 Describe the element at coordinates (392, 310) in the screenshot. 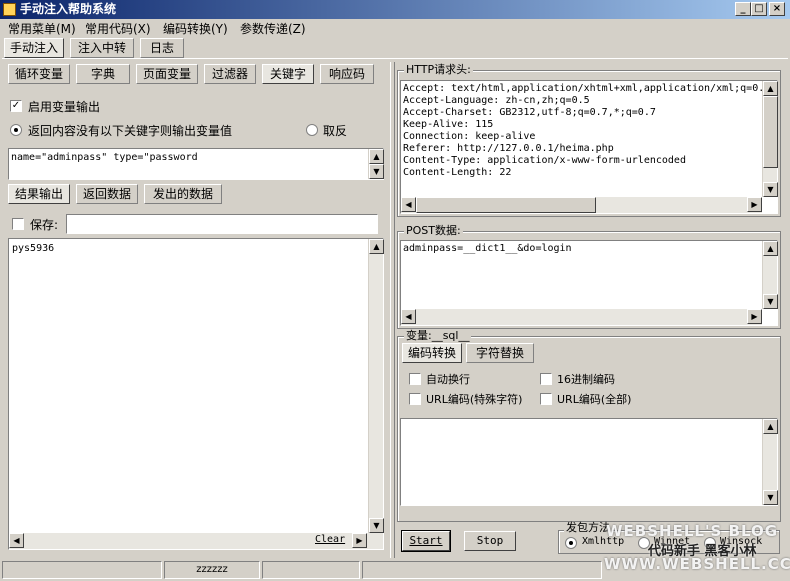

I see `splitter` at that location.